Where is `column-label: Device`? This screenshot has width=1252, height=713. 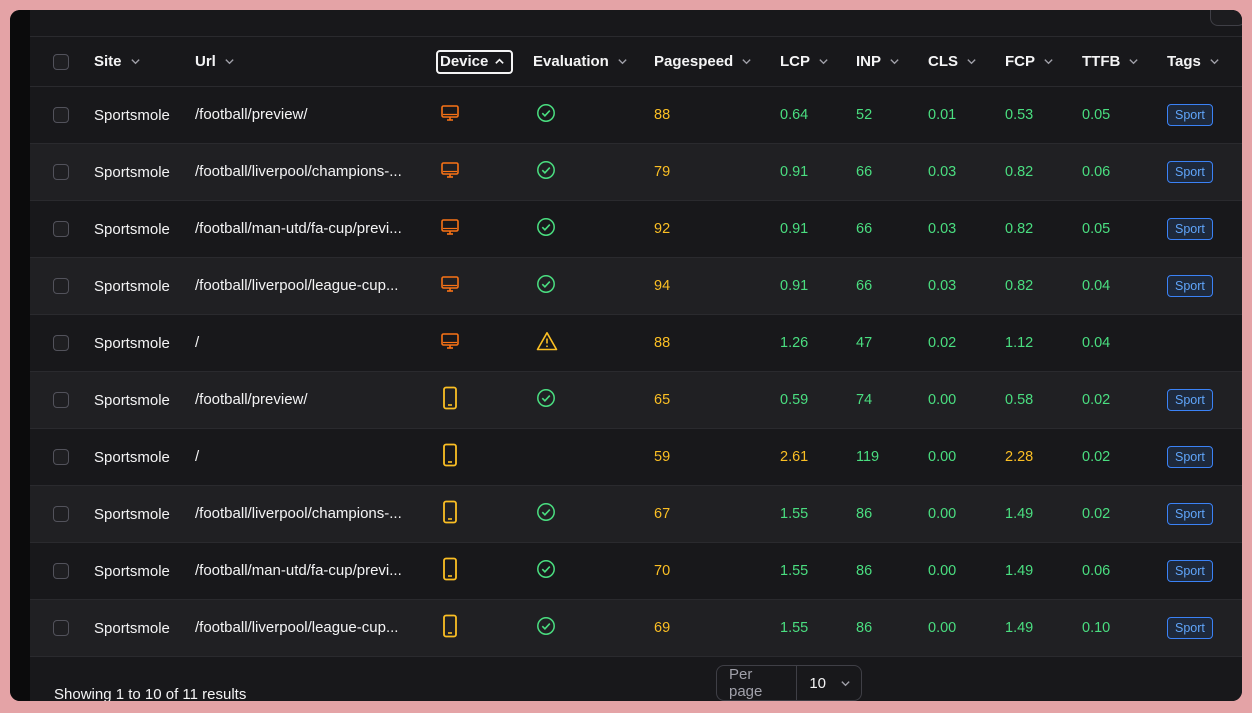 column-label: Device is located at coordinates (464, 61).